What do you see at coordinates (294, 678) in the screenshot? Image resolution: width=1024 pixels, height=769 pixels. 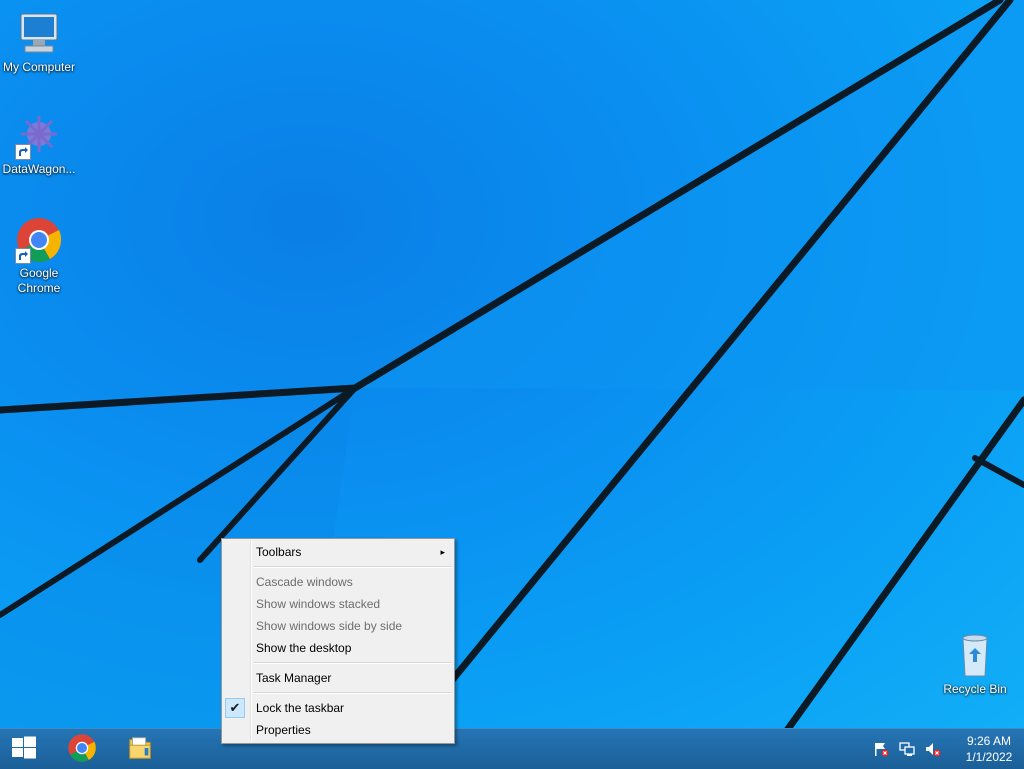 I see `menu-item-label: Task Manager` at bounding box center [294, 678].